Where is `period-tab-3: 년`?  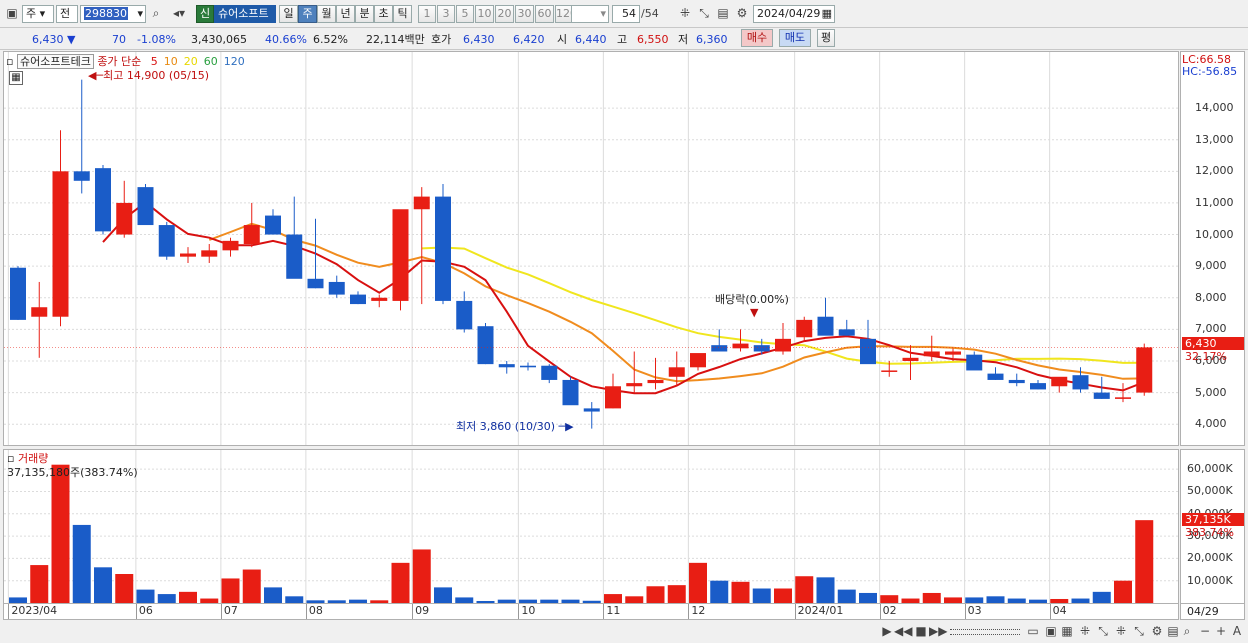
period-tab-3: 년 is located at coordinates (345, 14).